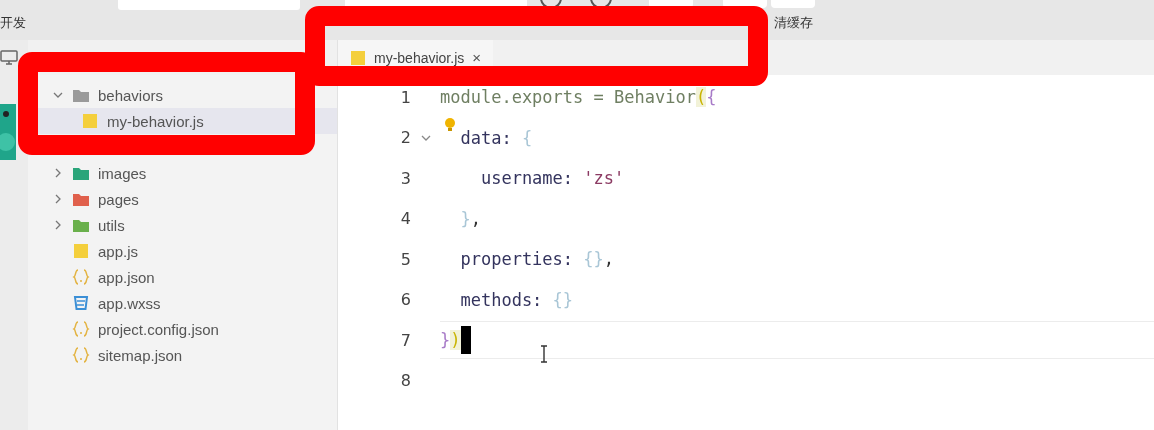 This screenshot has height=430, width=1154. What do you see at coordinates (405, 97) in the screenshot?
I see `line-number: 1` at bounding box center [405, 97].